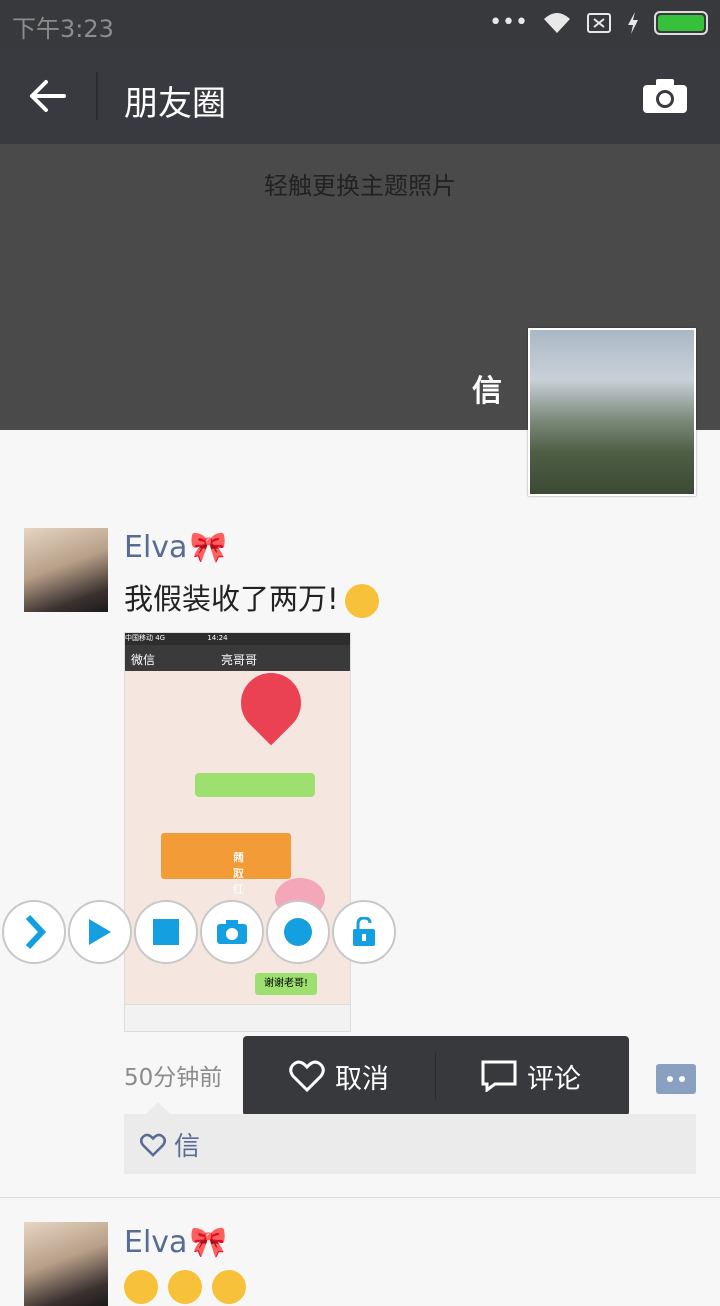  Describe the element at coordinates (255, 785) in the screenshot. I see `screenshot-bubble` at that location.